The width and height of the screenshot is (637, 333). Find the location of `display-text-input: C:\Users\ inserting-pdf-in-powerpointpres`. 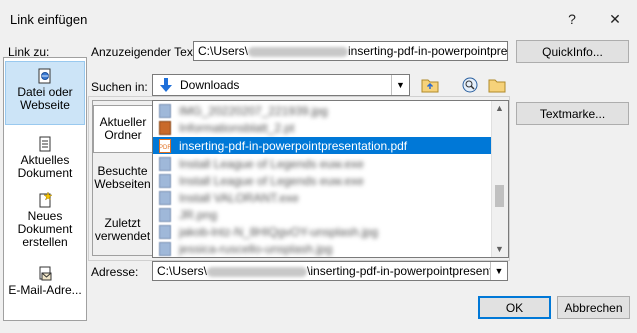

display-text-input: C:\Users\ inserting-pdf-in-powerpointpres is located at coordinates (350, 51).